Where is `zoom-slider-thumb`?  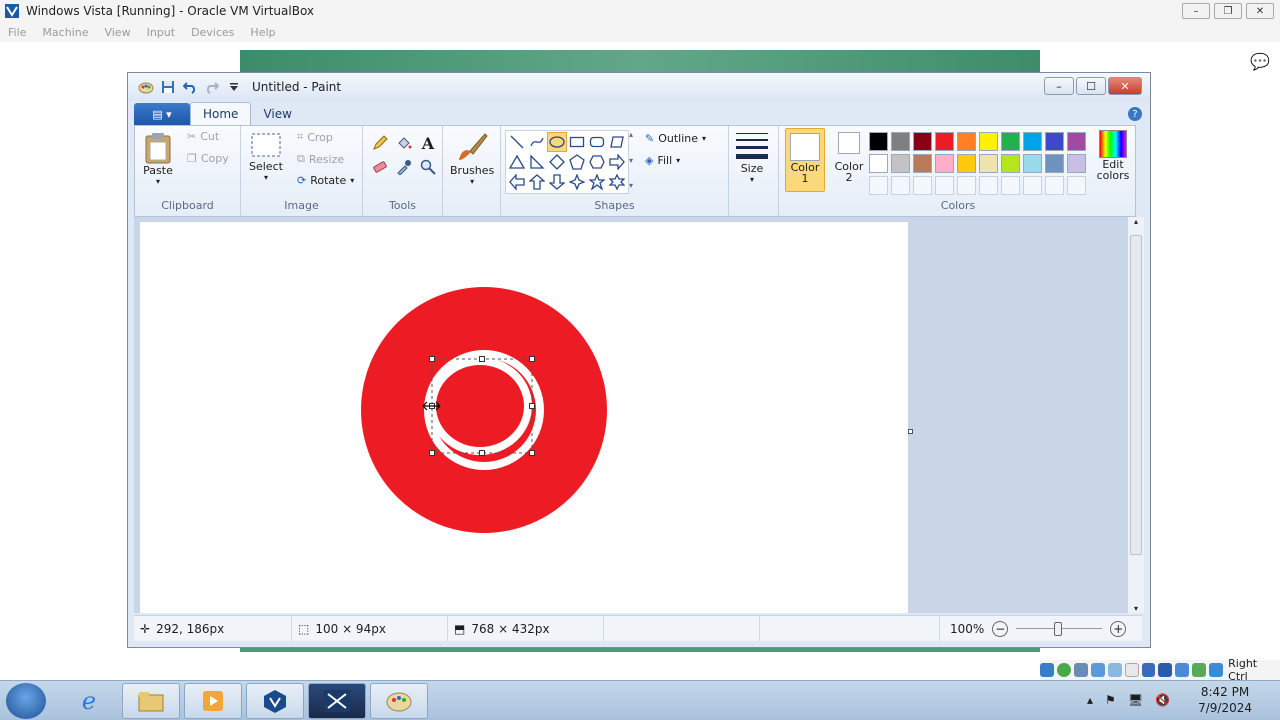
zoom-slider-thumb is located at coordinates (1058, 628).